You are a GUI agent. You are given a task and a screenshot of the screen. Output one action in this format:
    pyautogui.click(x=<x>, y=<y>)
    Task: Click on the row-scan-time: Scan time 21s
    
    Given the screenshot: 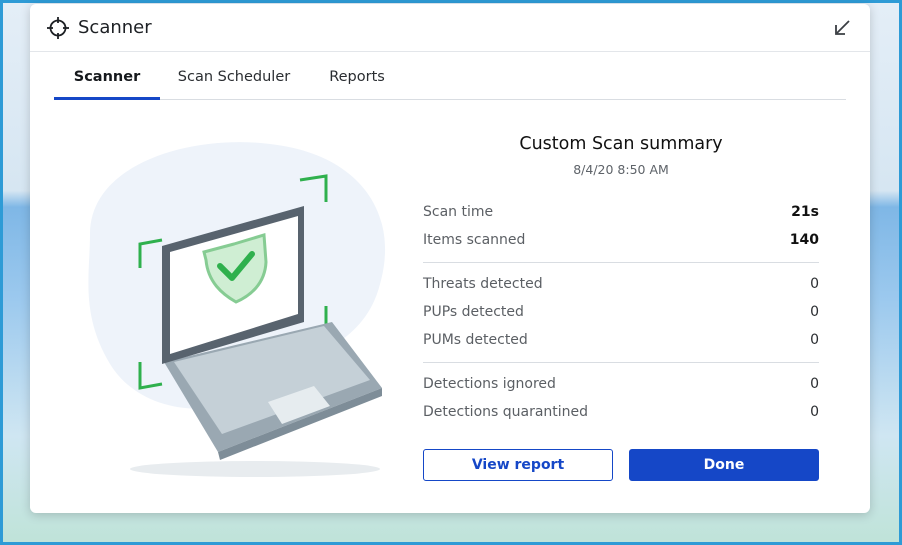 What is the action you would take?
    pyautogui.click(x=621, y=213)
    